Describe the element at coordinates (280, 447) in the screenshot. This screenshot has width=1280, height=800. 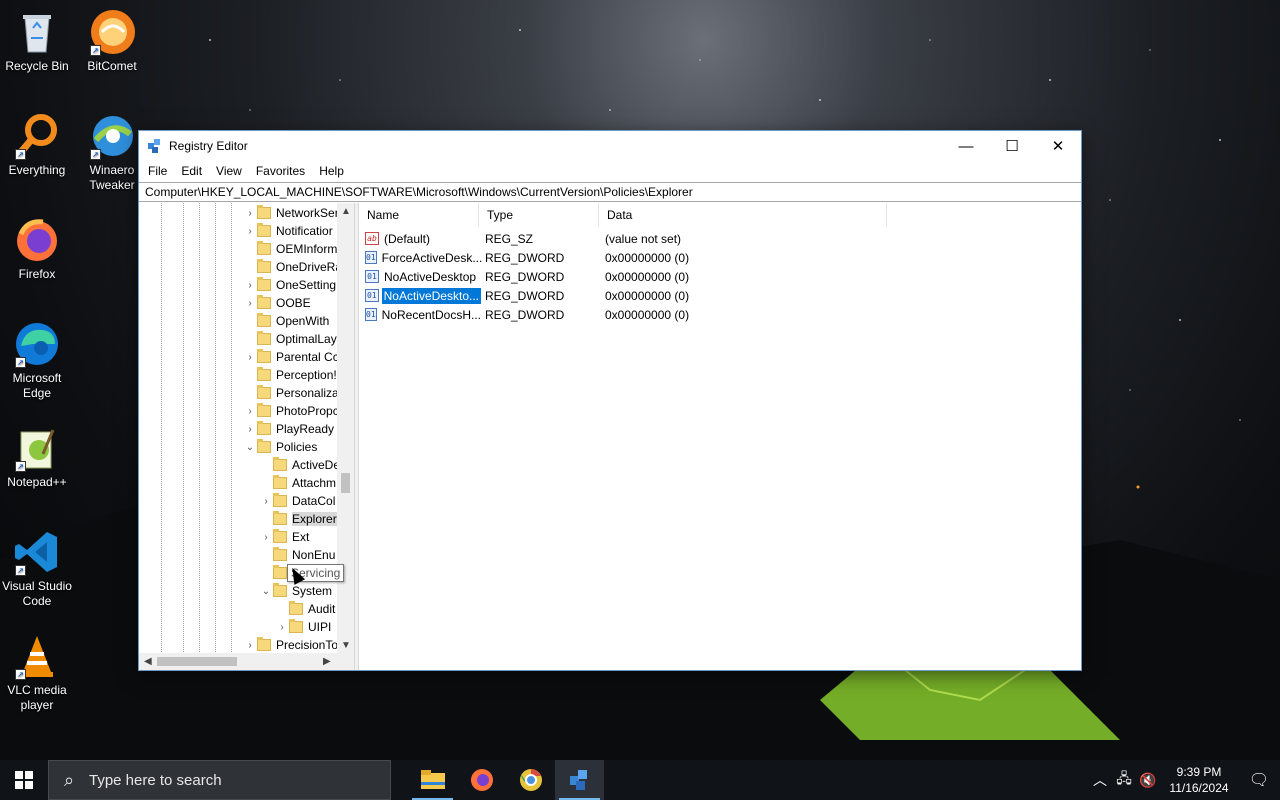
I see `tree-node: ⌄ Policies` at that location.